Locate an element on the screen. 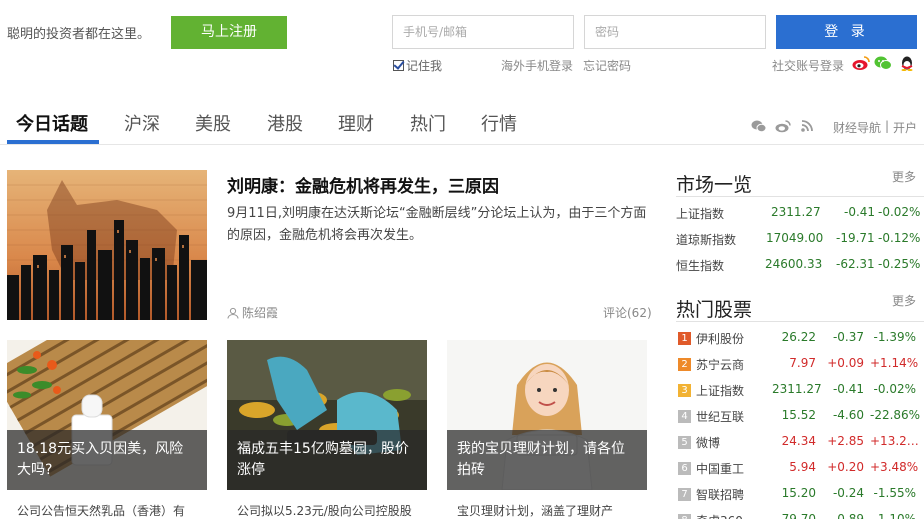  overseas-phone-login-link: 海外手机登录 is located at coordinates (537, 65).